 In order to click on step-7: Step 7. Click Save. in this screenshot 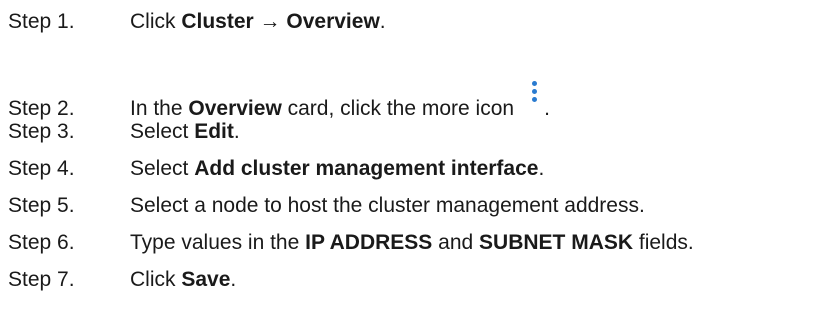, I will do `click(122, 280)`.